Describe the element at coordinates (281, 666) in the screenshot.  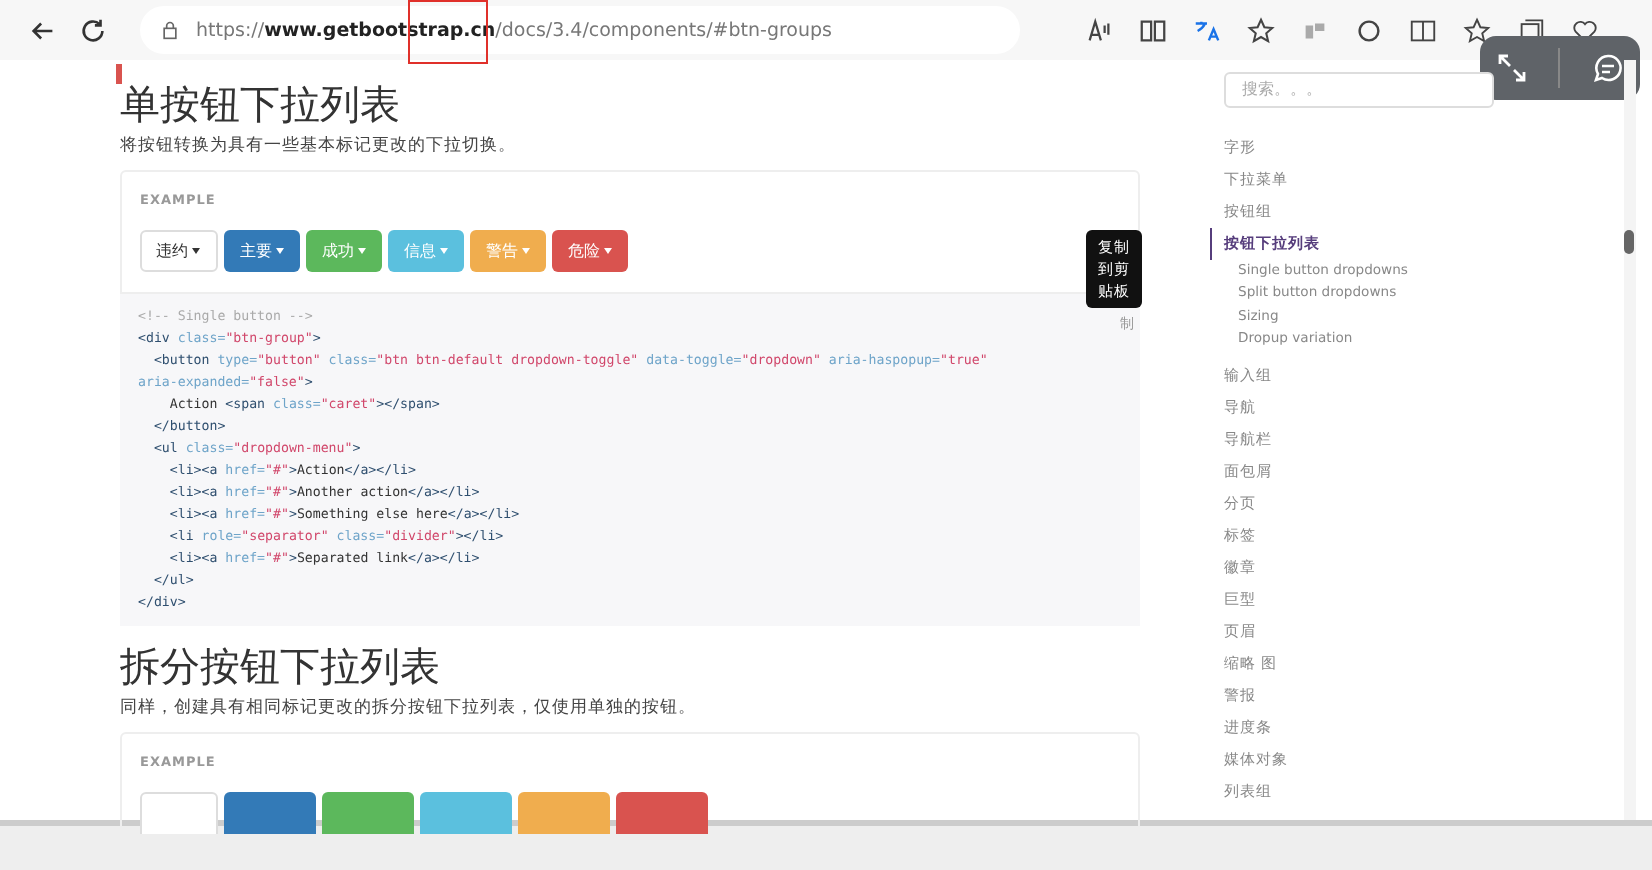
I see `section-title: 拆分按钮下拉列表` at that location.